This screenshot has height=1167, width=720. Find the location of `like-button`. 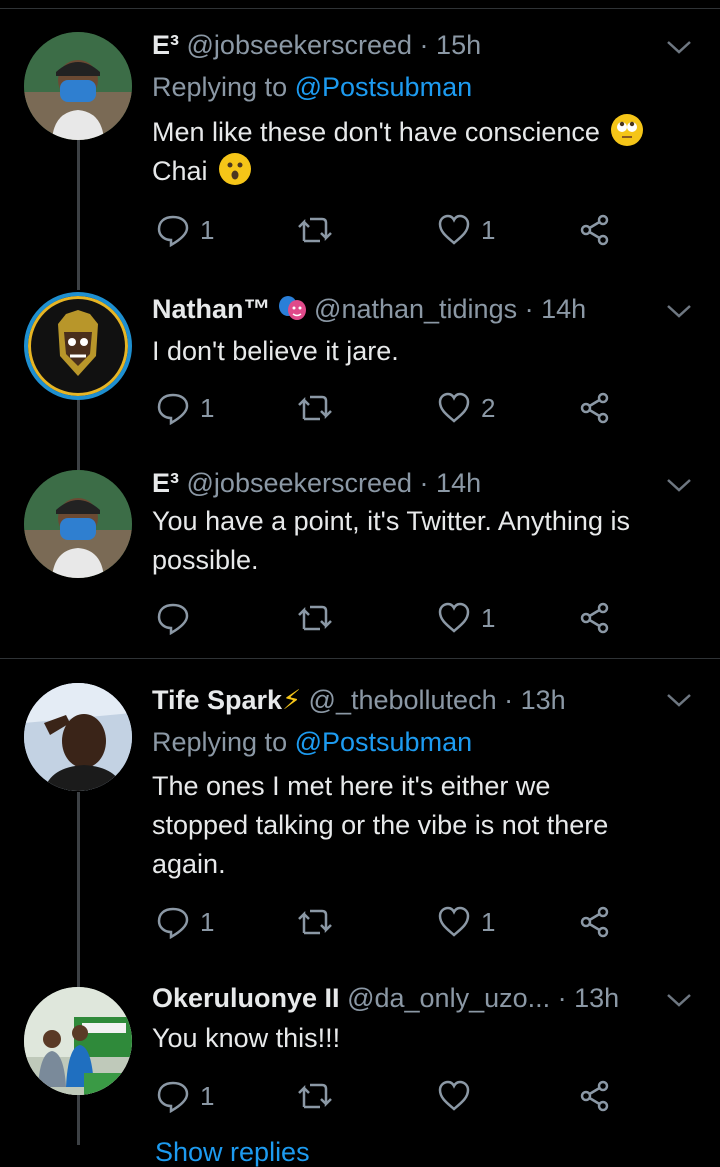

like-button is located at coordinates (454, 1096).